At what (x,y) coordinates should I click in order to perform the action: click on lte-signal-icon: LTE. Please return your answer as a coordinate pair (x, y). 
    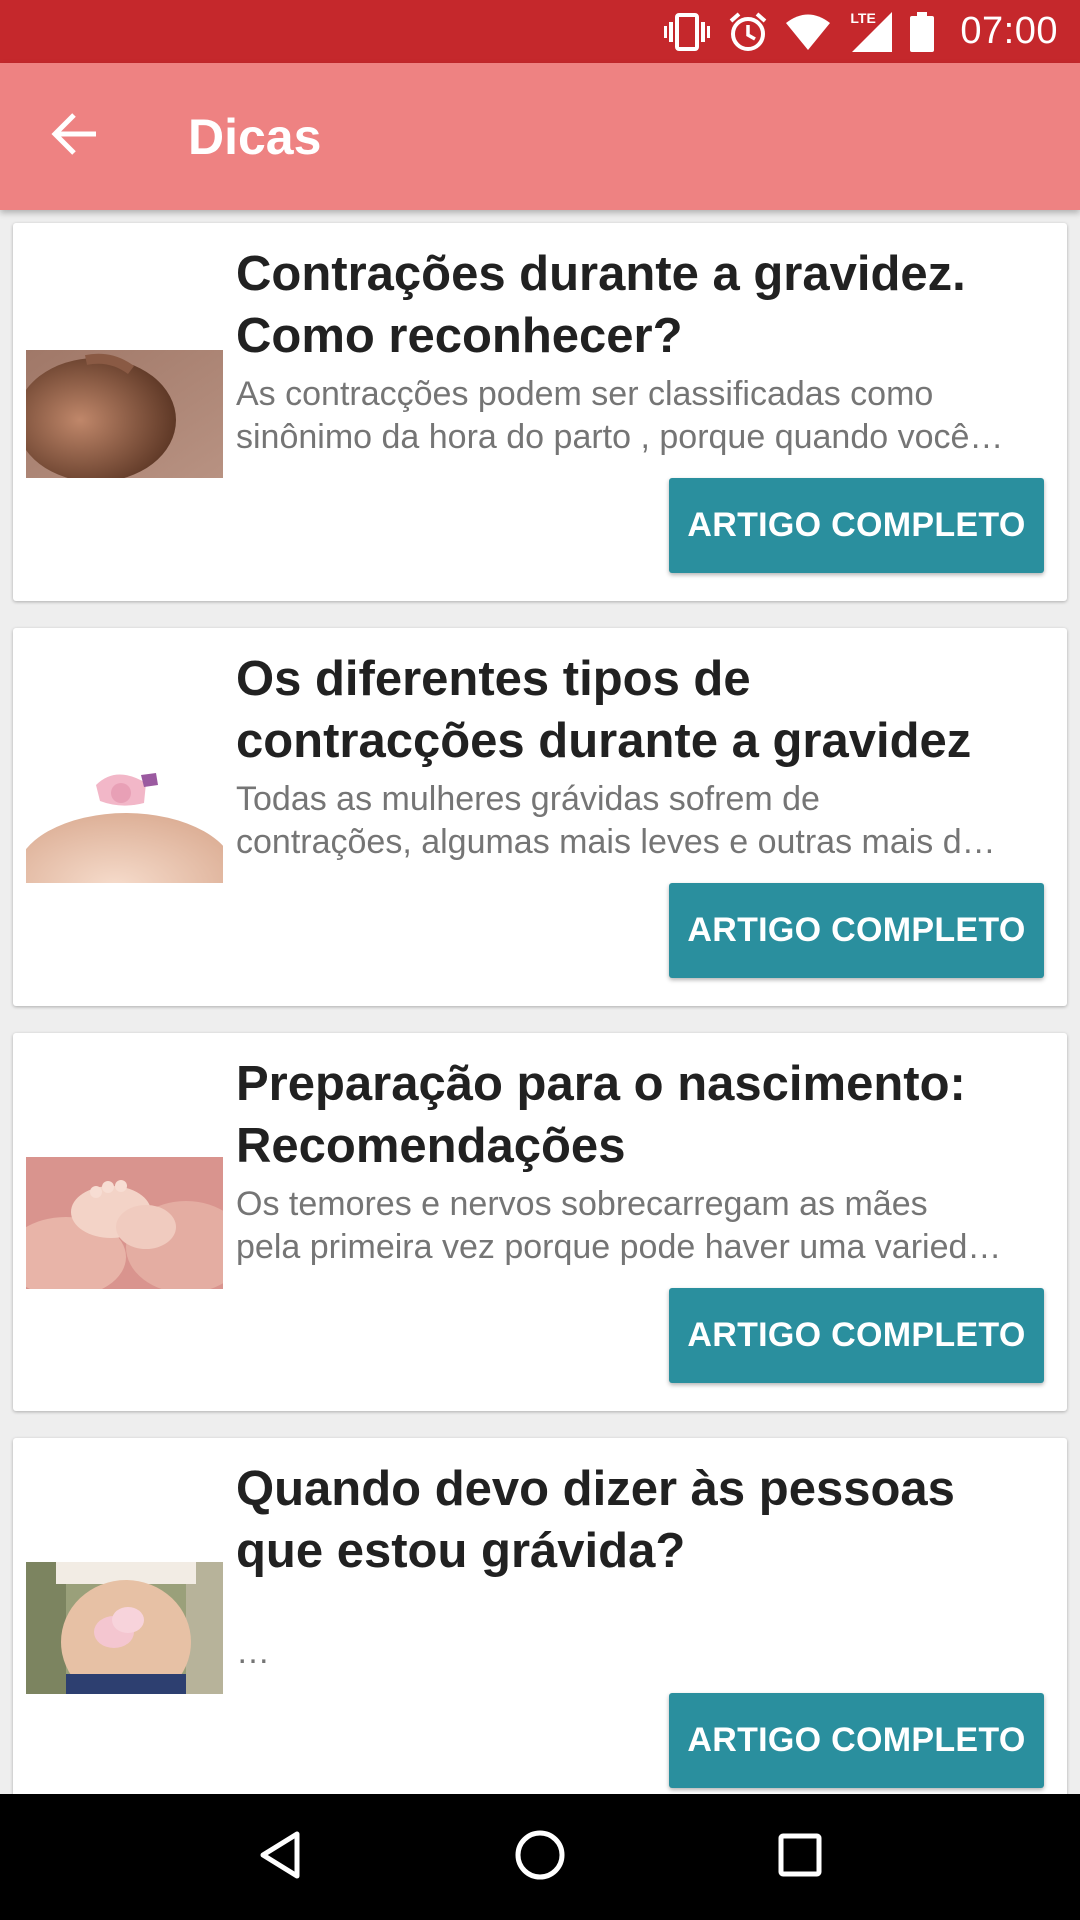
    Looking at the image, I should click on (870, 30).